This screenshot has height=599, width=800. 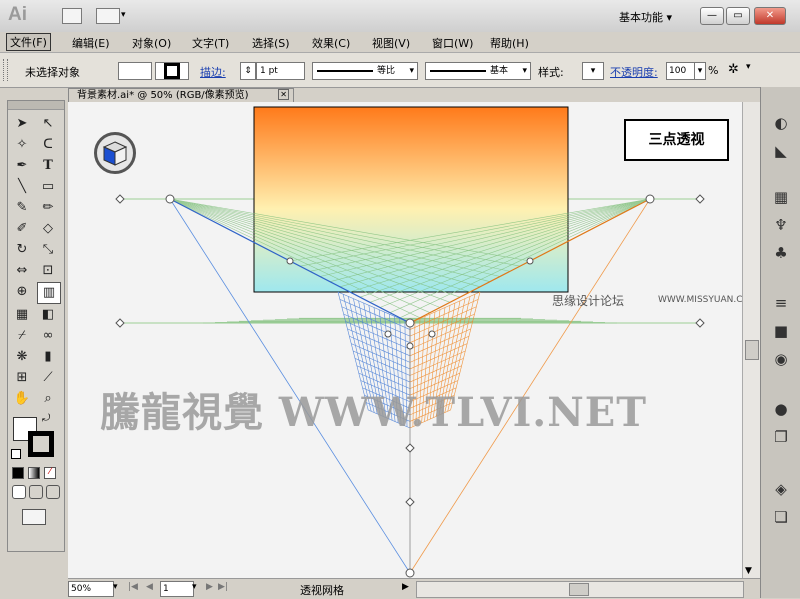 What do you see at coordinates (48, 250) in the screenshot?
I see `scale-tool-icon: ⤡` at bounding box center [48, 250].